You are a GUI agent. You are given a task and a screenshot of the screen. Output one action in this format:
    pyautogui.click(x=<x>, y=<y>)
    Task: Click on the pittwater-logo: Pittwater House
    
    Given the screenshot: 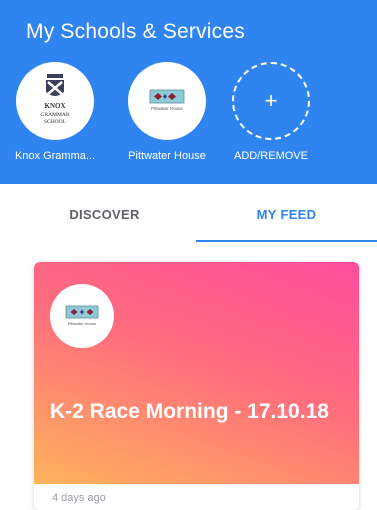 What is the action you would take?
    pyautogui.click(x=167, y=101)
    